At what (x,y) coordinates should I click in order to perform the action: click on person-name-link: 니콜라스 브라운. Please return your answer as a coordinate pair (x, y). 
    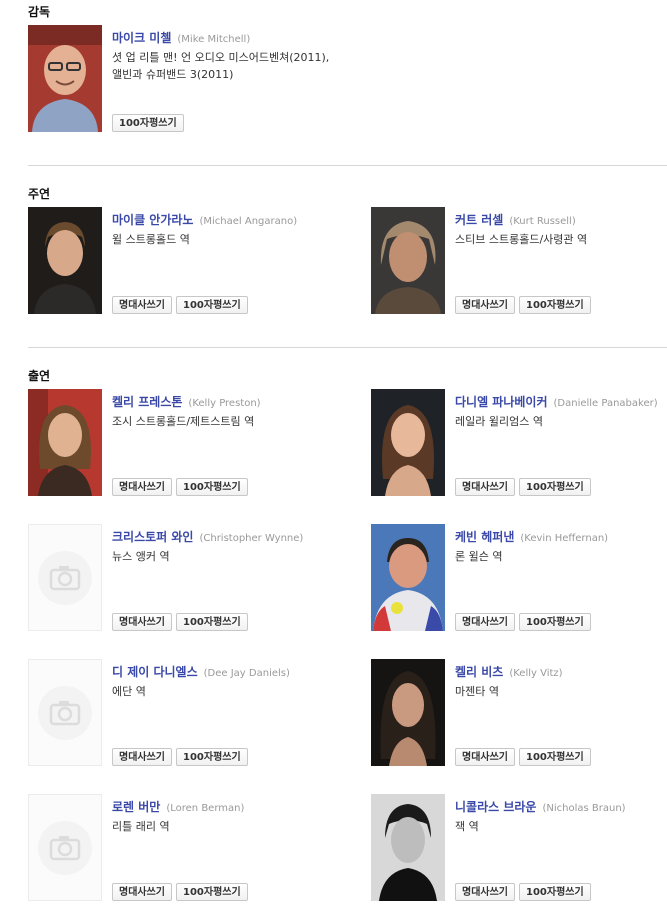
    Looking at the image, I should click on (495, 807).